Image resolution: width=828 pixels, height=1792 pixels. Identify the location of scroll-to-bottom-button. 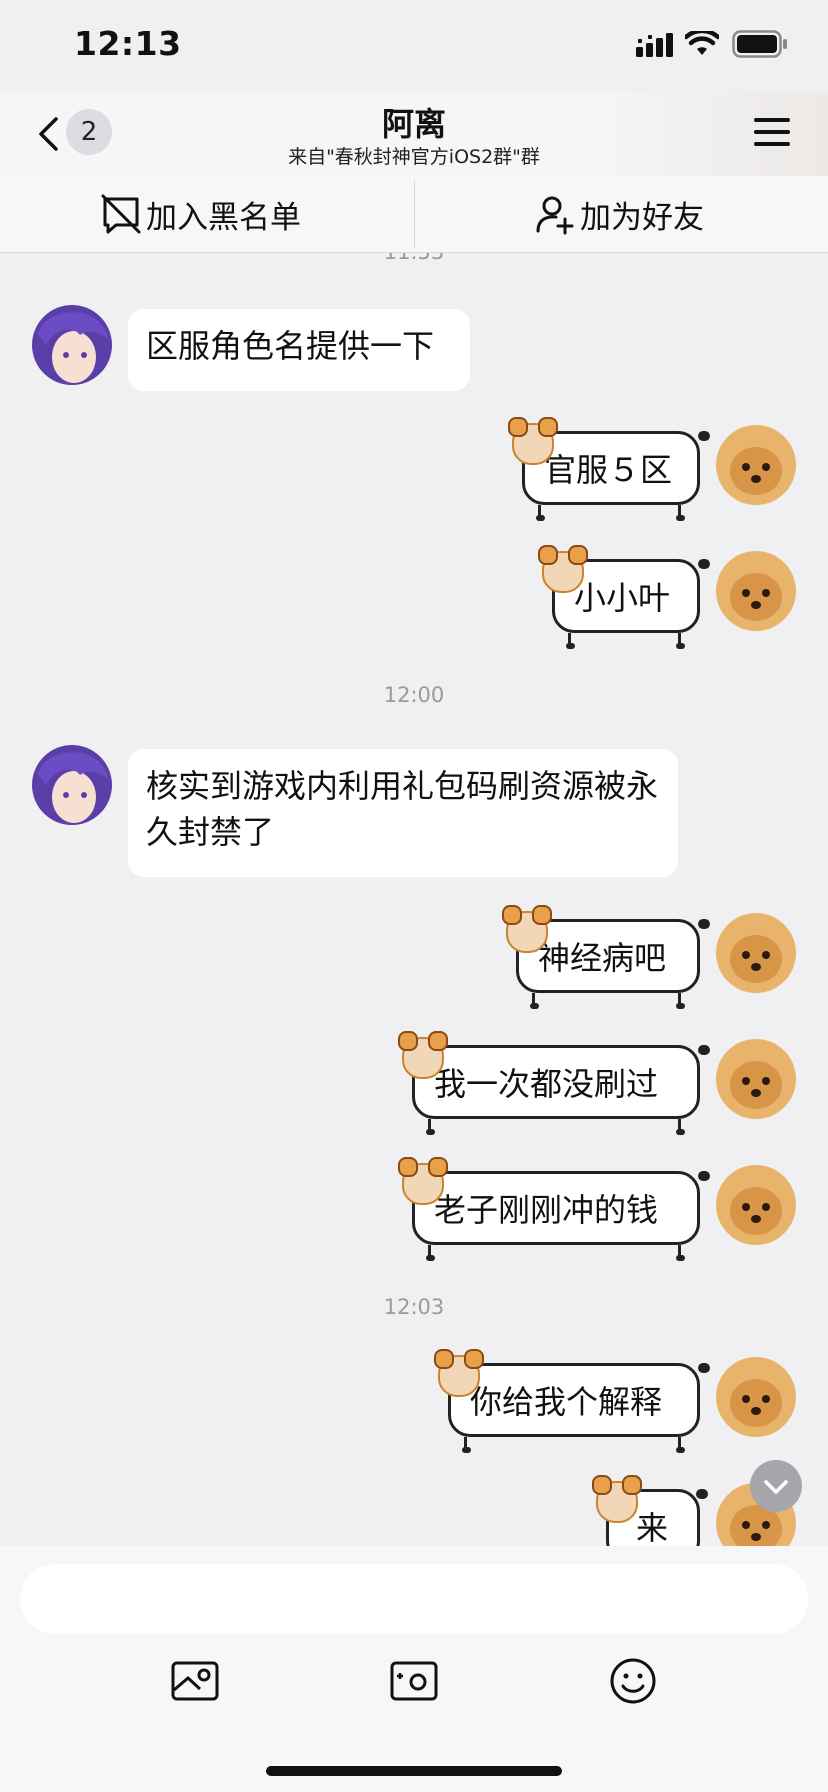
(776, 1486).